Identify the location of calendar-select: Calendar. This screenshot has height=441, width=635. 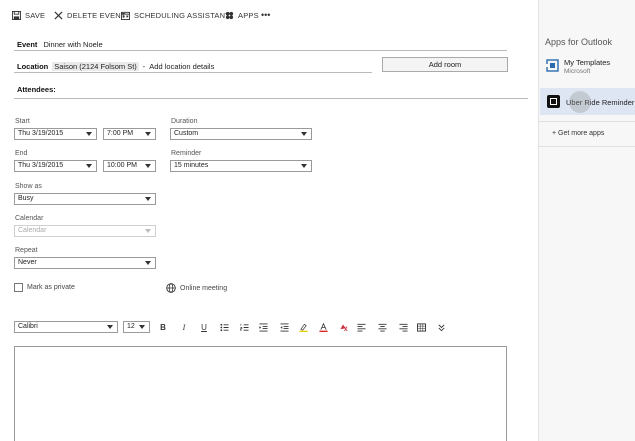
(85, 231).